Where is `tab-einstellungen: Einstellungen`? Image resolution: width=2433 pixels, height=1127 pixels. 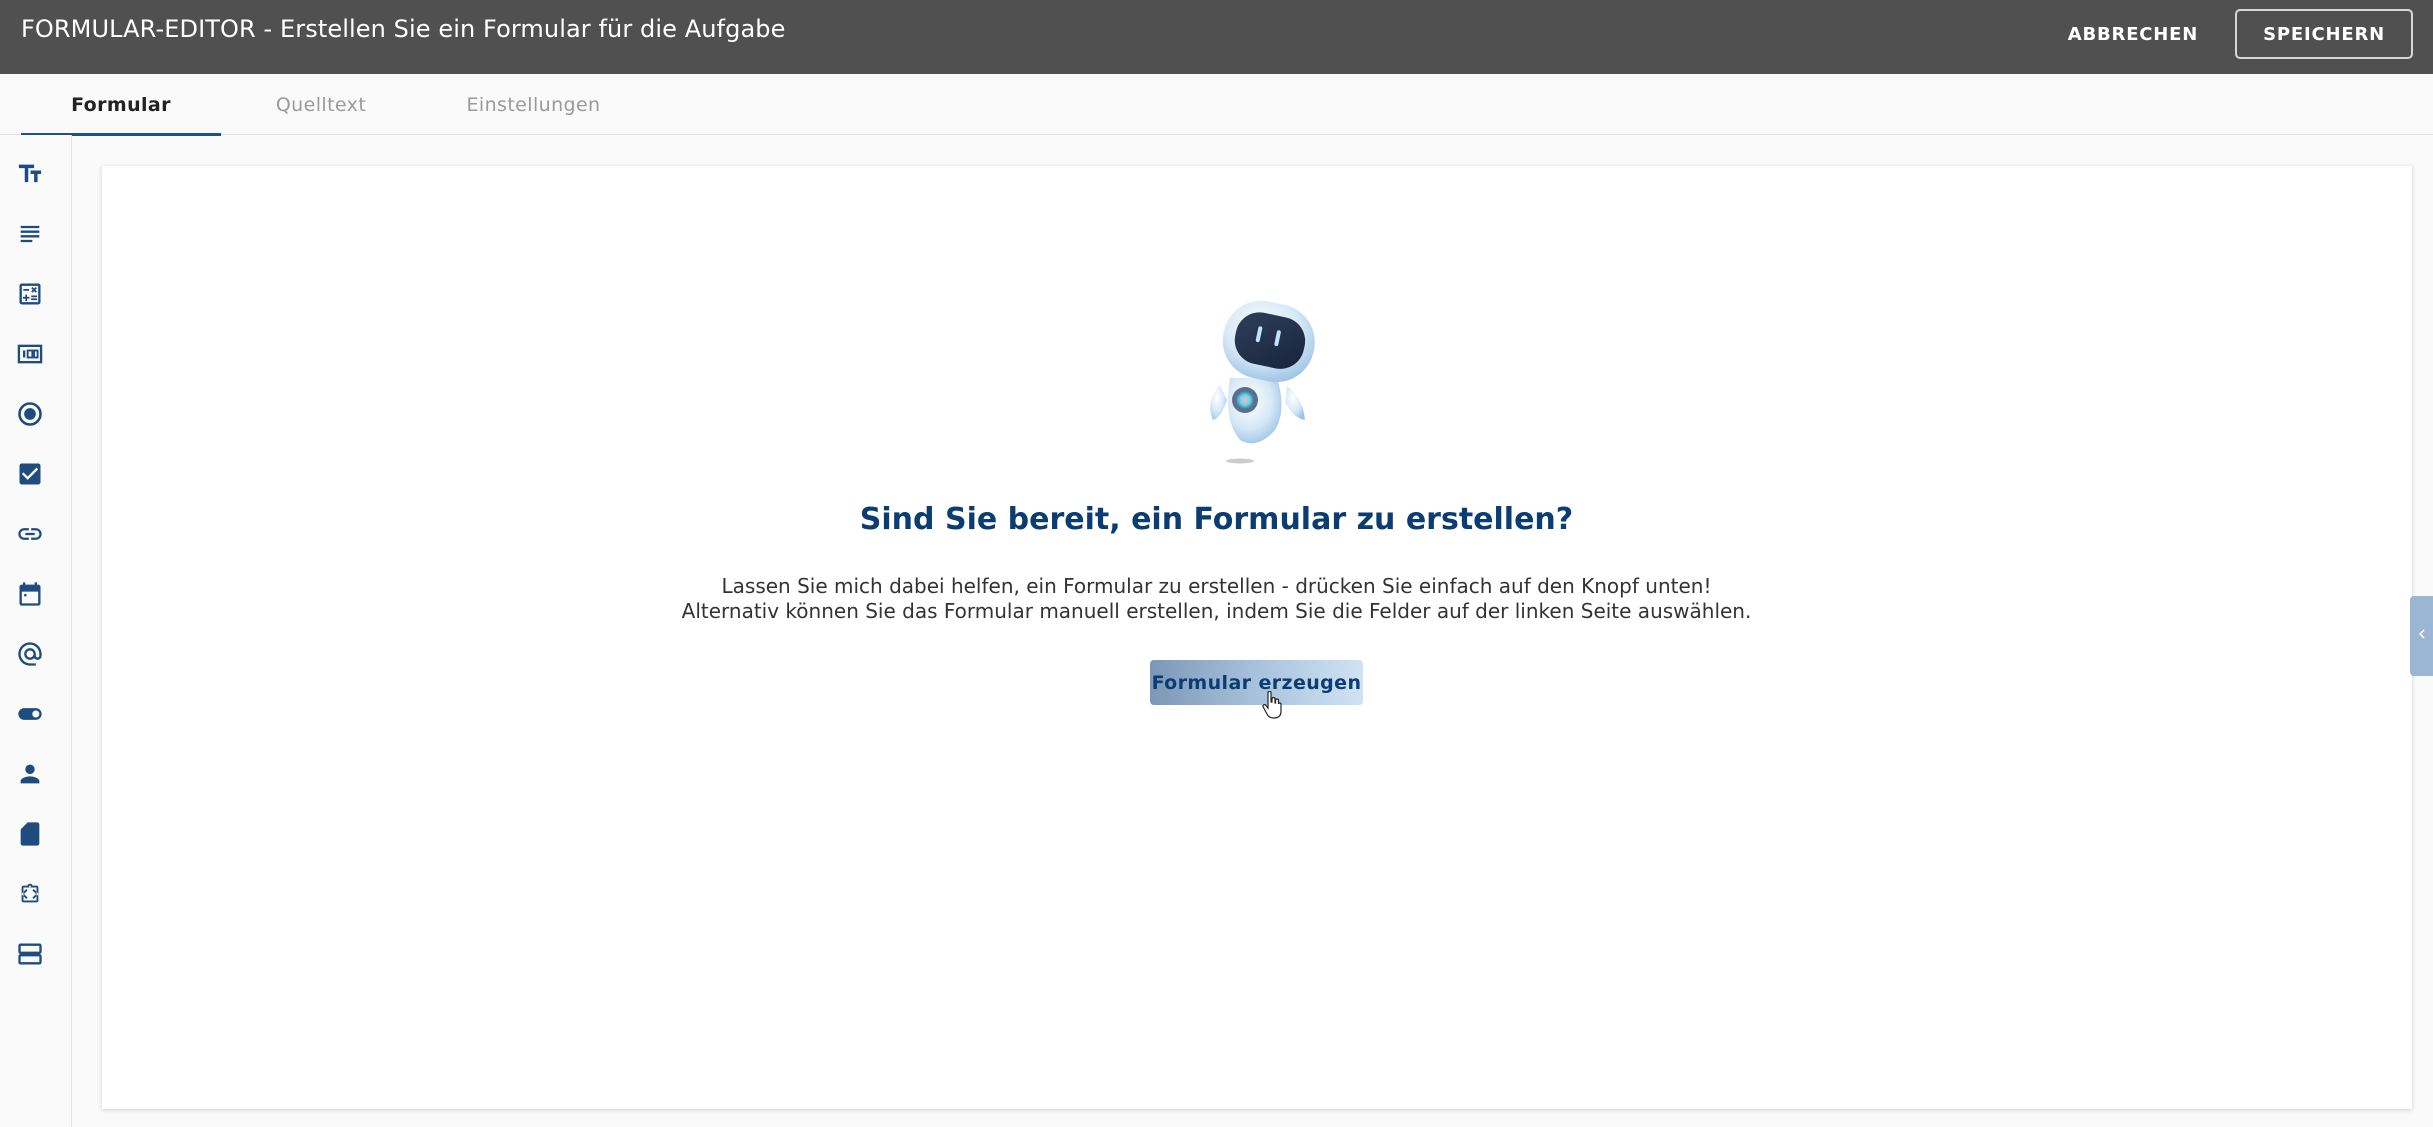
tab-einstellungen: Einstellungen is located at coordinates (533, 104).